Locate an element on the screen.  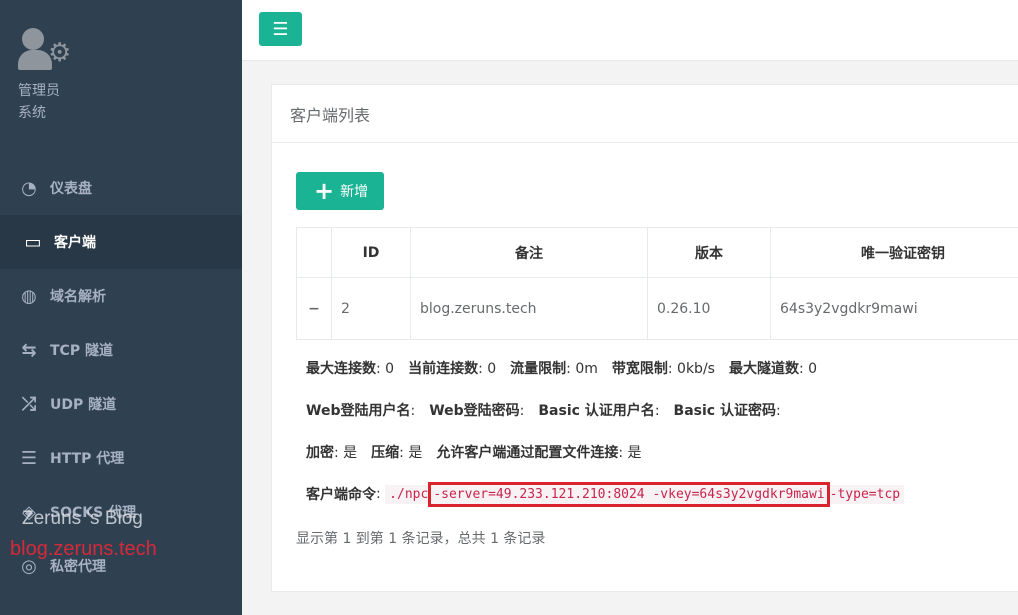
monitor-icon: ▭ is located at coordinates (33, 242).